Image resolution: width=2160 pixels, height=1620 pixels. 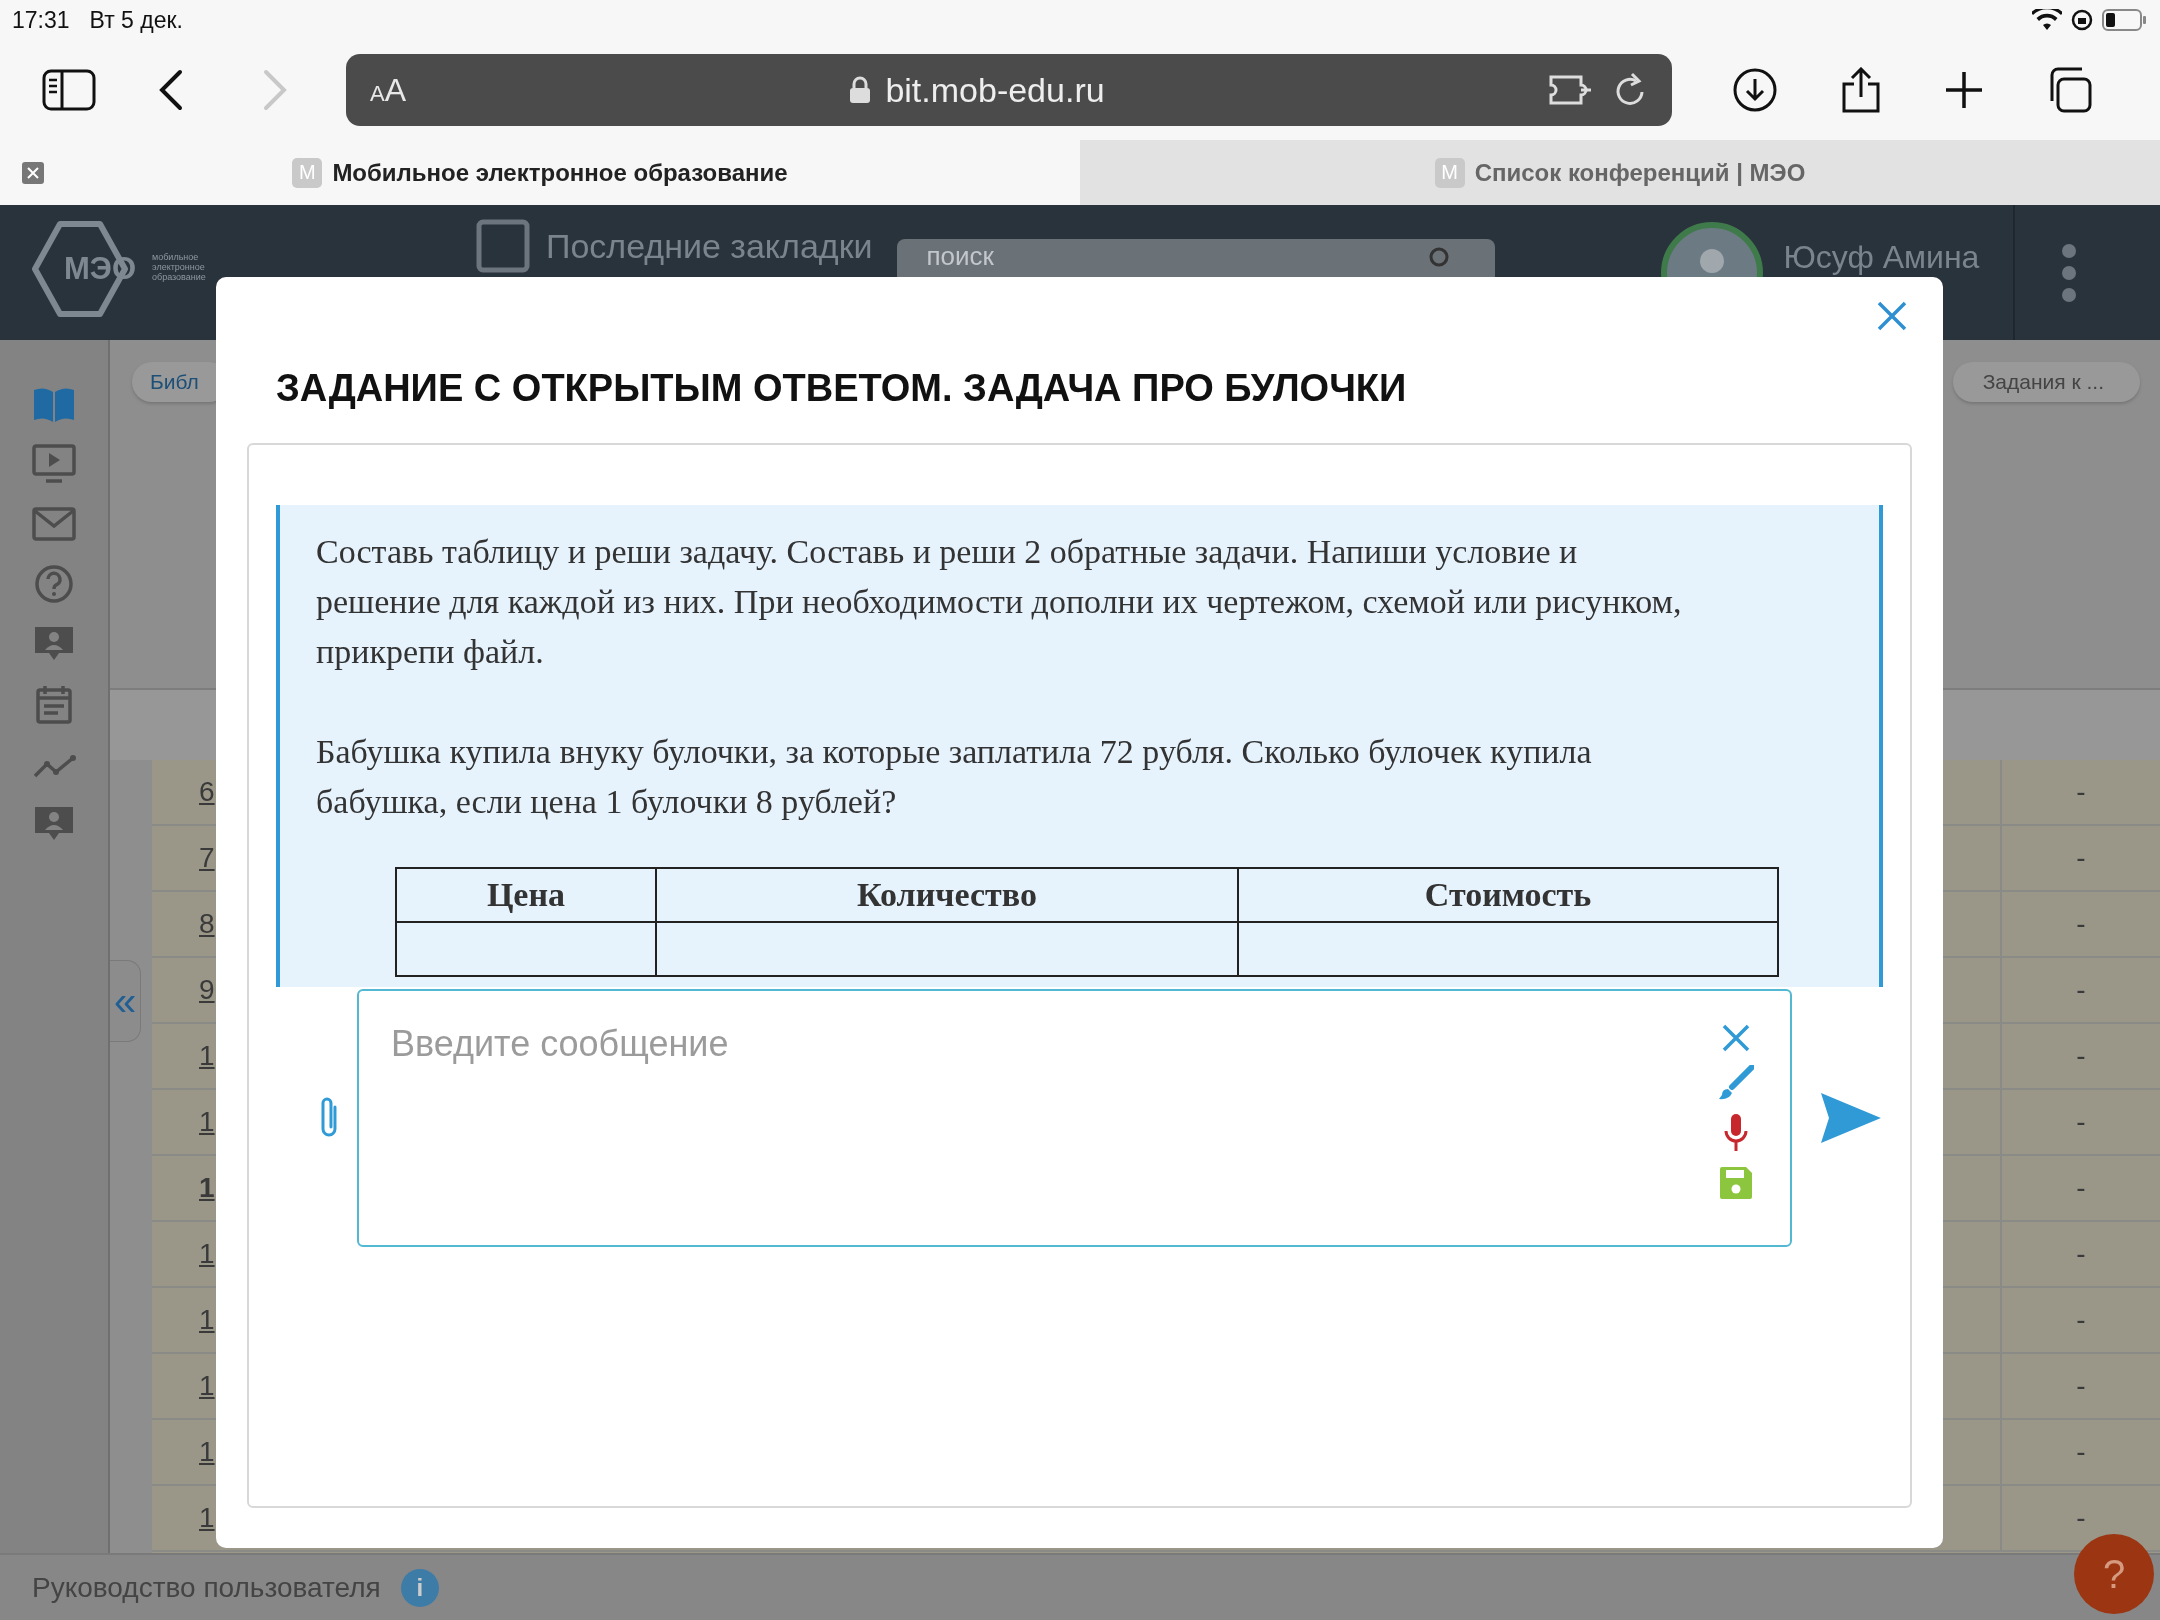 I want to click on dialog-title: ЗАДАНИЕ С ОТКРЫТЫМ ОТВЕТОМ. ЗАДАЧА ПРО БУЛОЧКИ, so click(x=842, y=389).